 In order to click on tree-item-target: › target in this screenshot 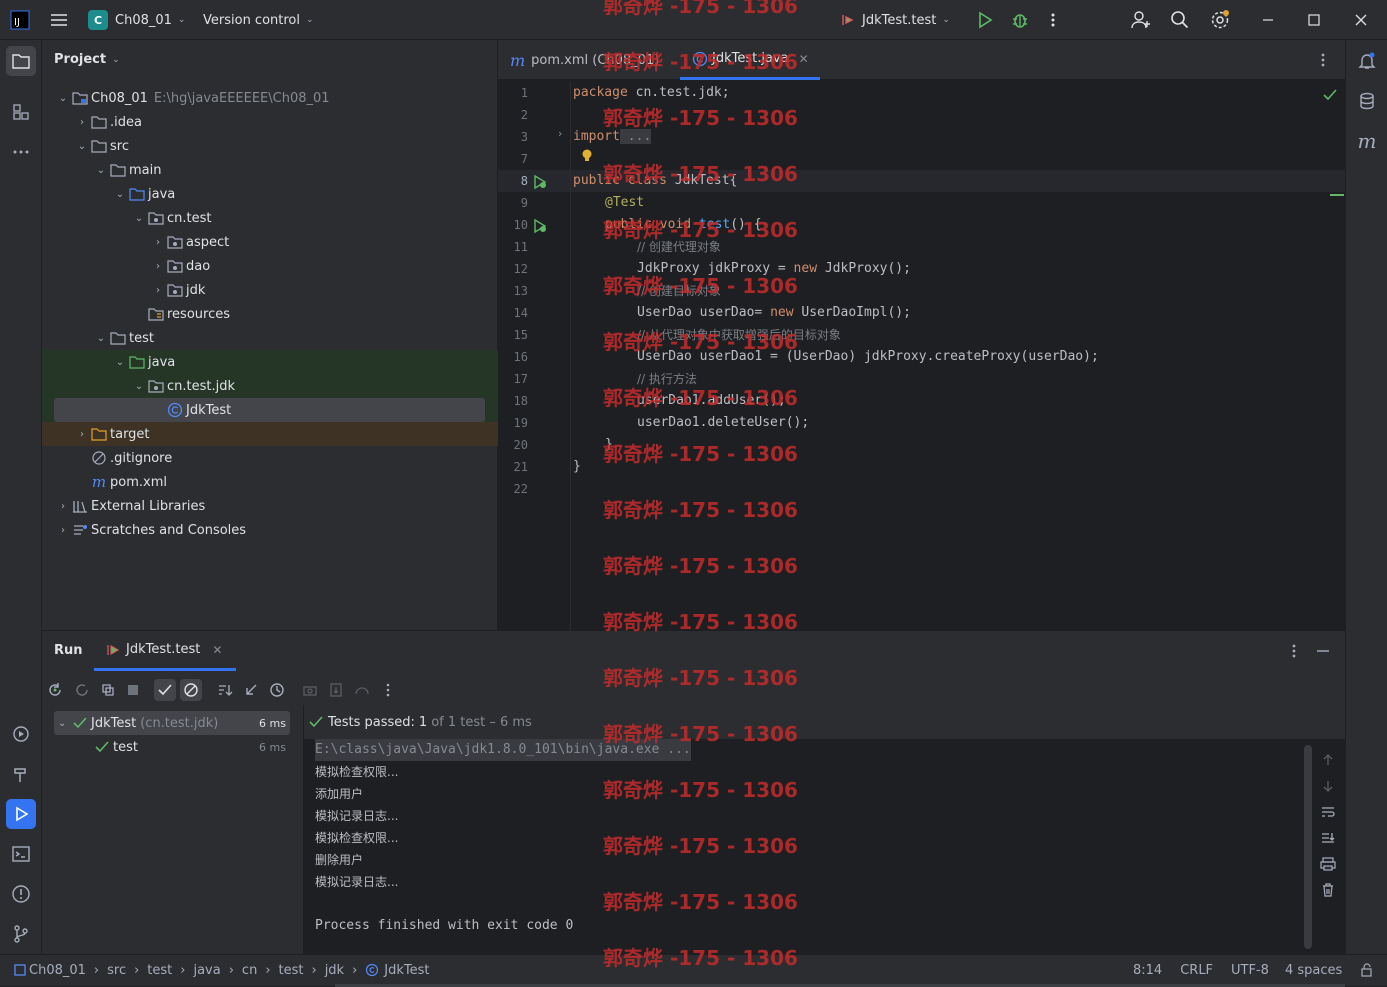, I will do `click(270, 434)`.